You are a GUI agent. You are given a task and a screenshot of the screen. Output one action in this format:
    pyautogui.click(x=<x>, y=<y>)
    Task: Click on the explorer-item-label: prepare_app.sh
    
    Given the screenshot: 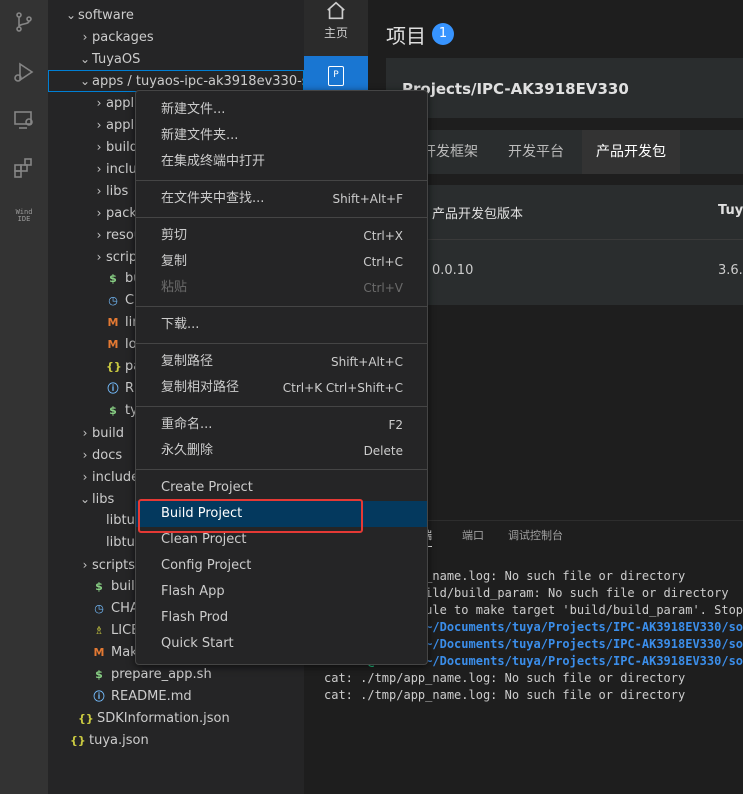 What is the action you would take?
    pyautogui.click(x=161, y=674)
    